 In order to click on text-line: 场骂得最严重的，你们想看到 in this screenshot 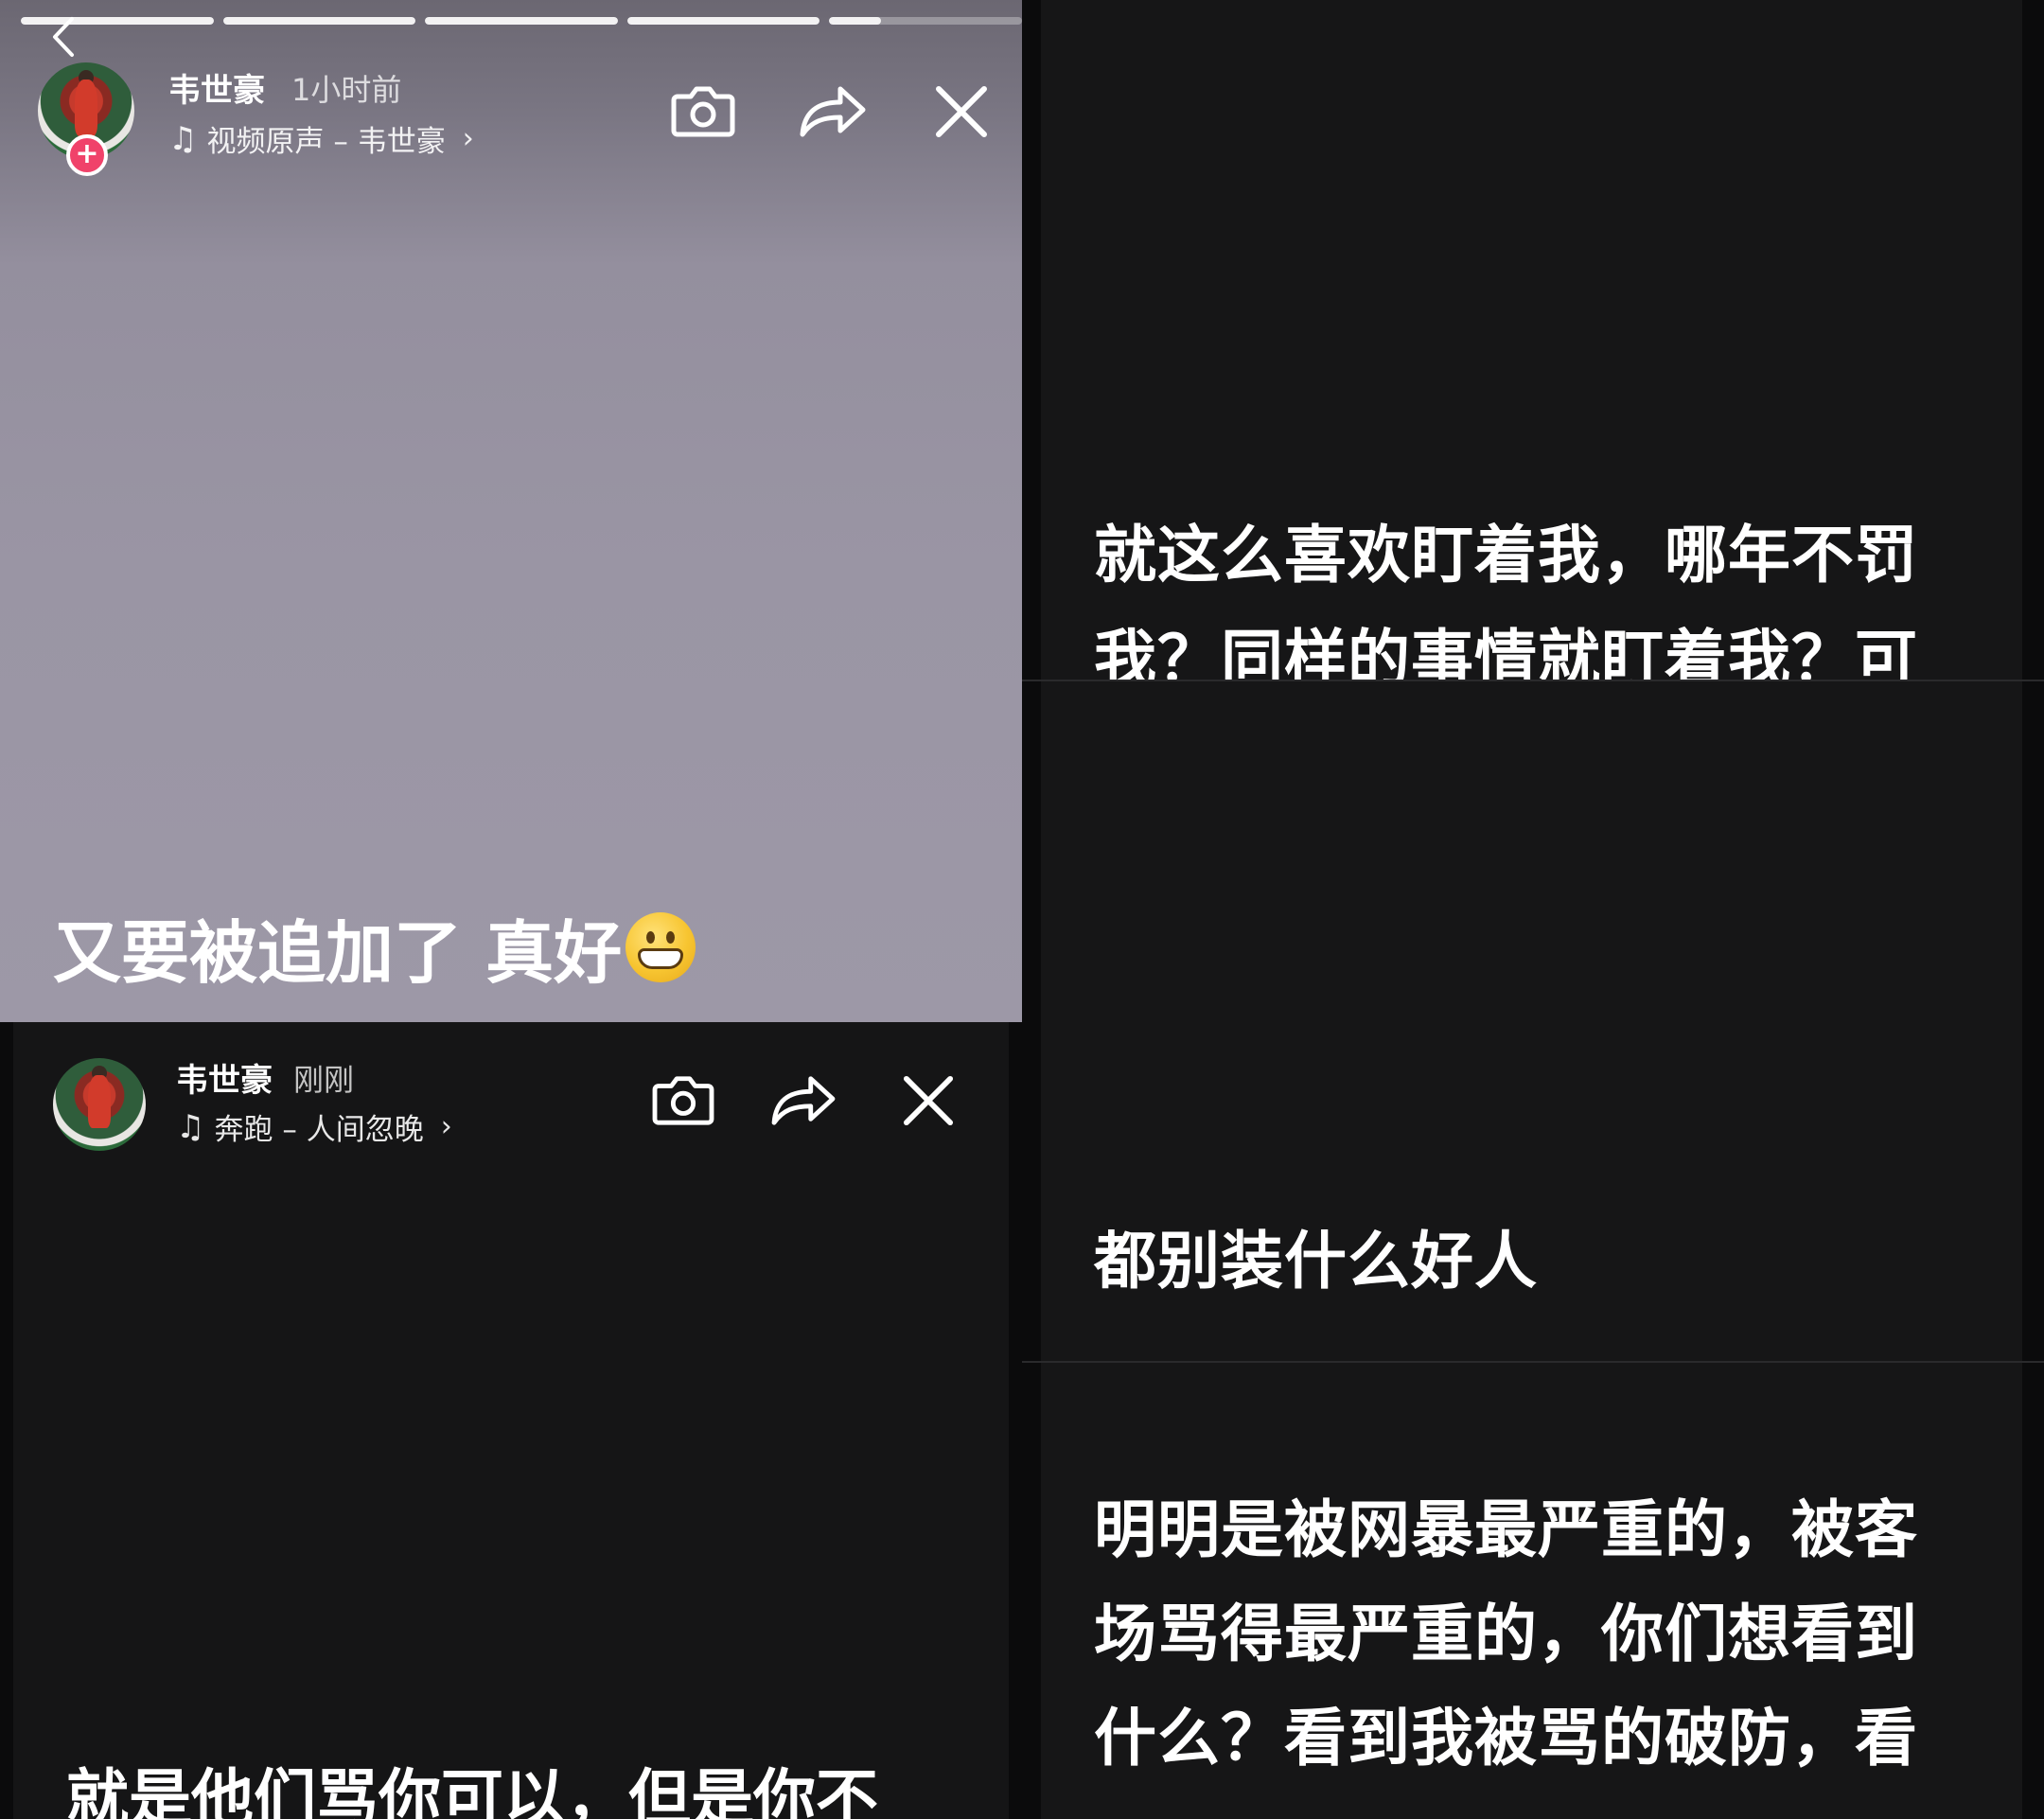, I will do `click(1506, 1634)`.